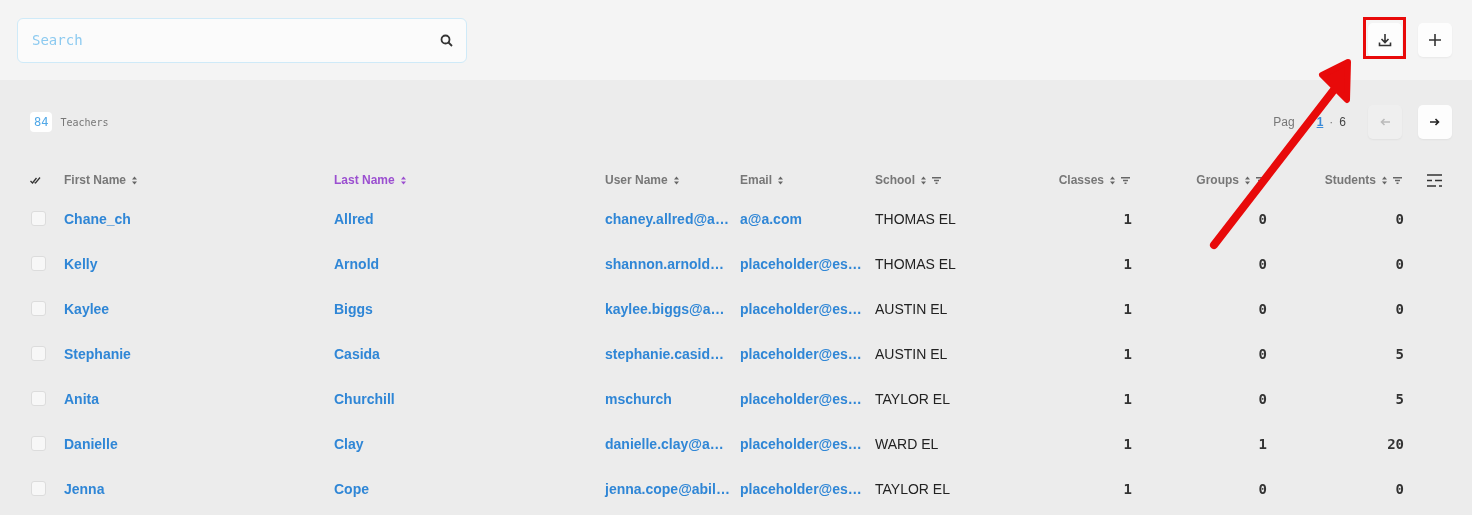 The height and width of the screenshot is (515, 1472). Describe the element at coordinates (97, 218) in the screenshot. I see `cell-link: Chane_ch` at that location.